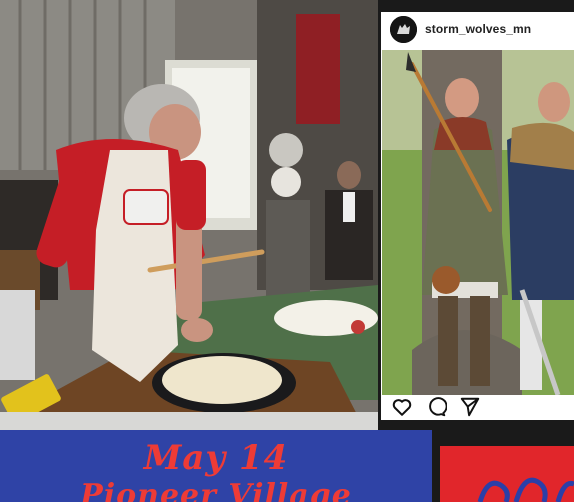 The image size is (574, 502). I want to click on banner-divider, so click(436, 466).